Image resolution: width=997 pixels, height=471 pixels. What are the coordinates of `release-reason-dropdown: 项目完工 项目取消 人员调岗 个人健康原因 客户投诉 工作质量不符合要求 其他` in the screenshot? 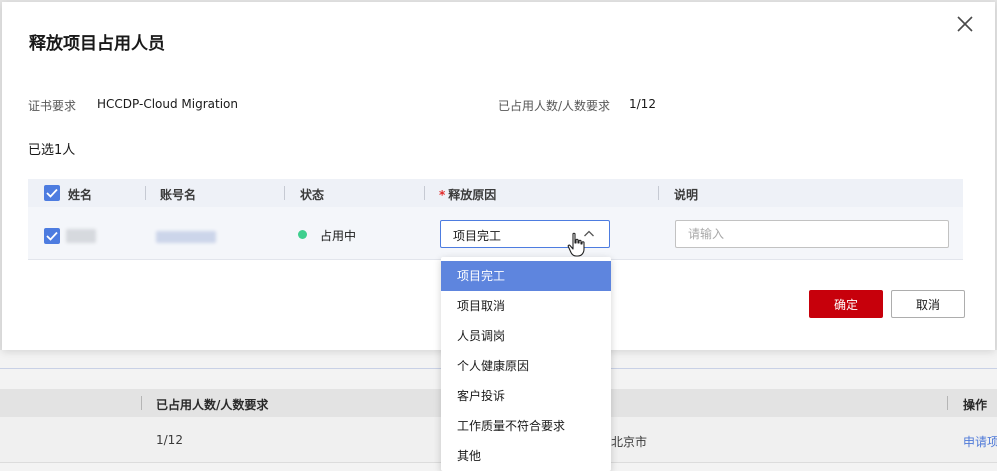 It's located at (526, 364).